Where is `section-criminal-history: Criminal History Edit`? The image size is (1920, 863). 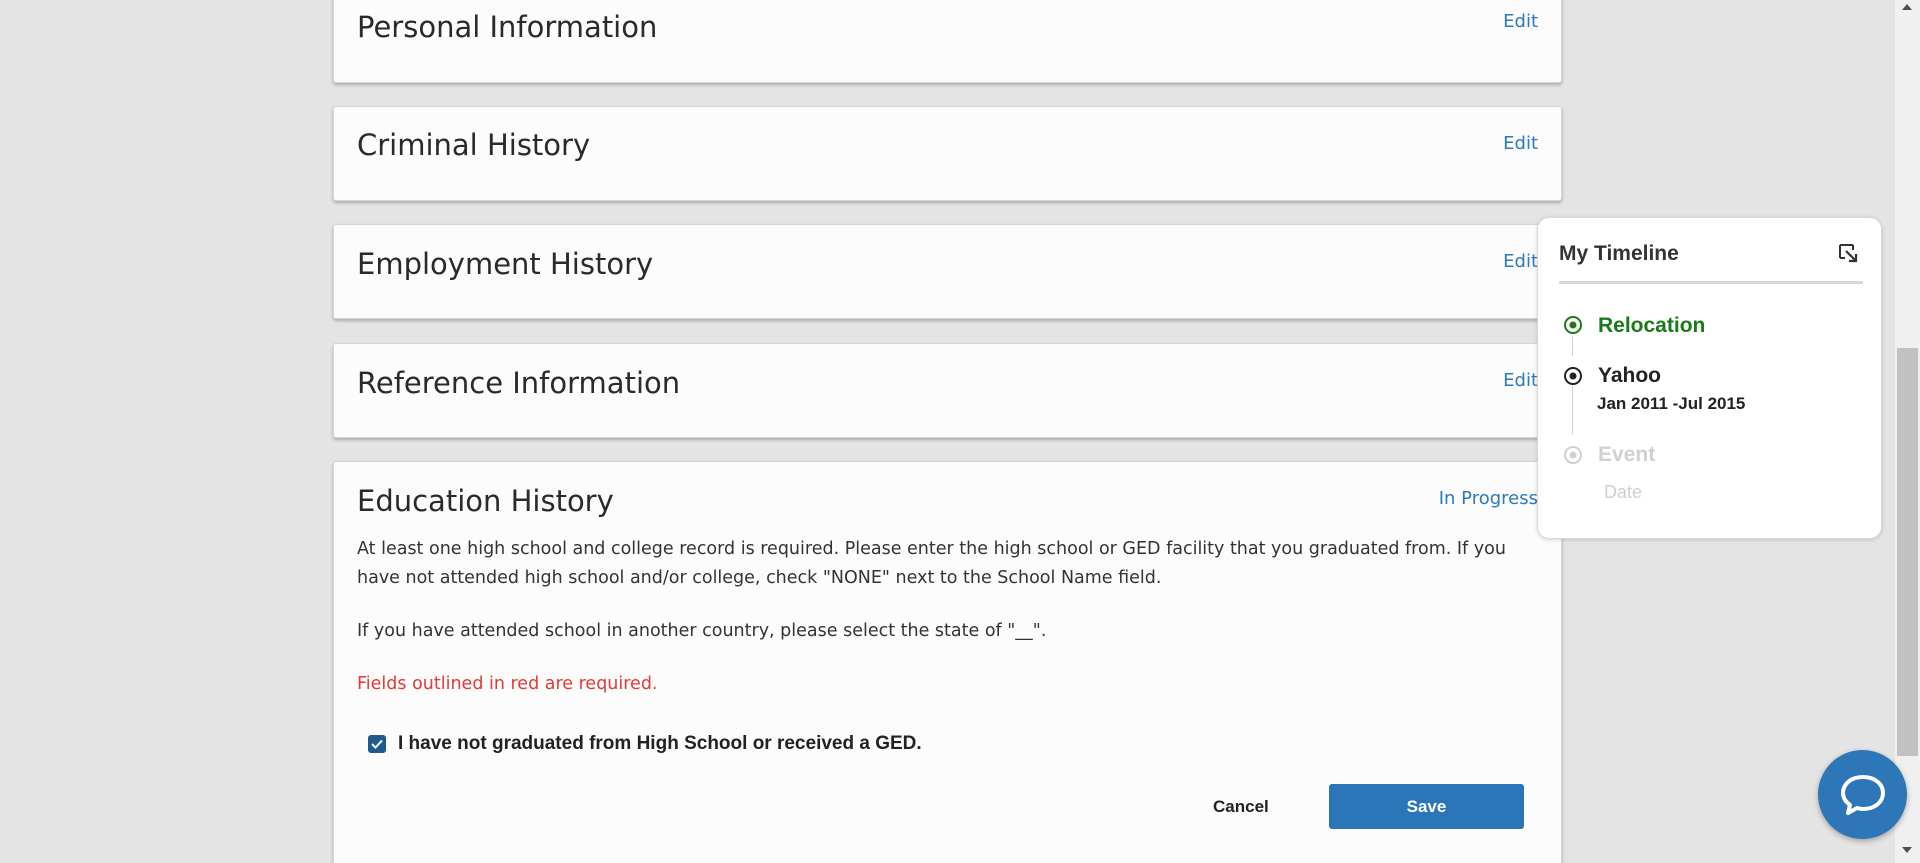
section-criminal-history: Criminal History Edit is located at coordinates (947, 153).